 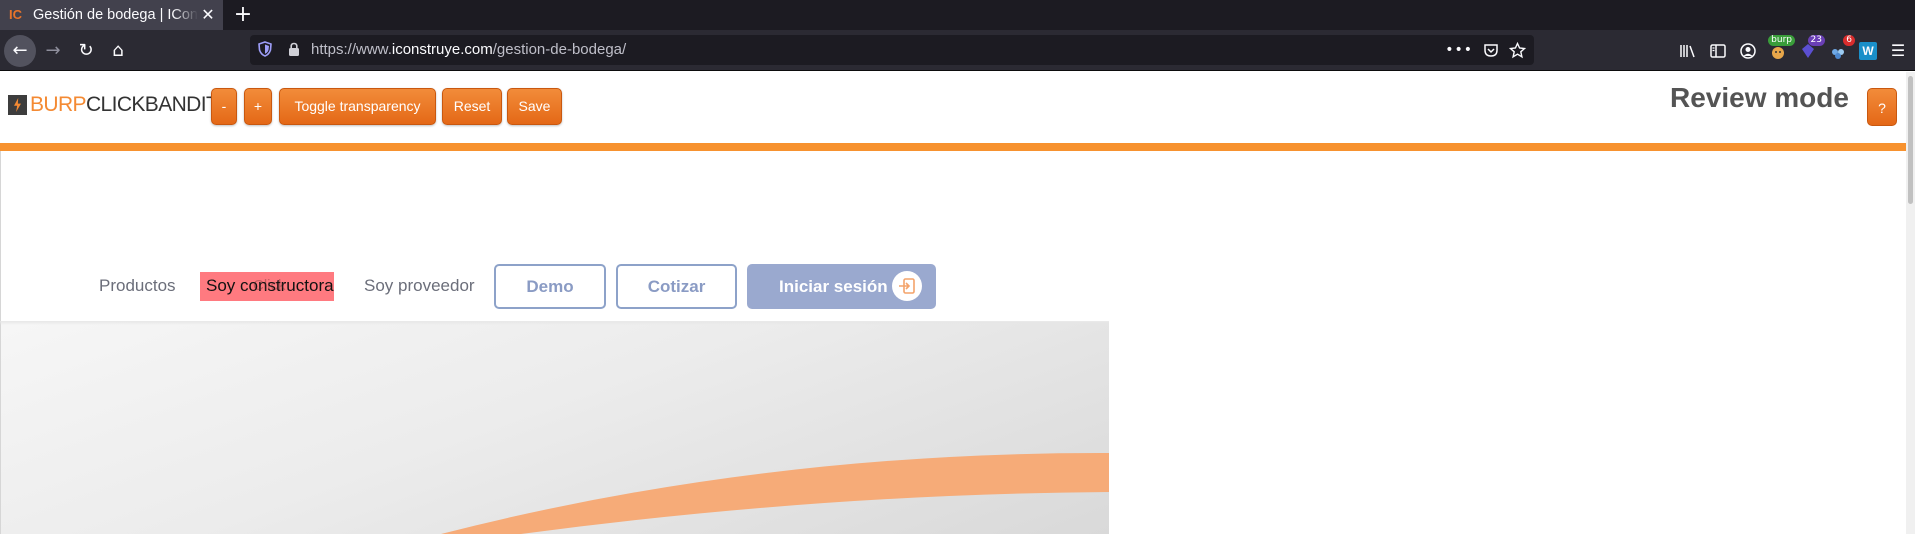 I want to click on arrow-left-icon: ←, so click(x=20, y=51).